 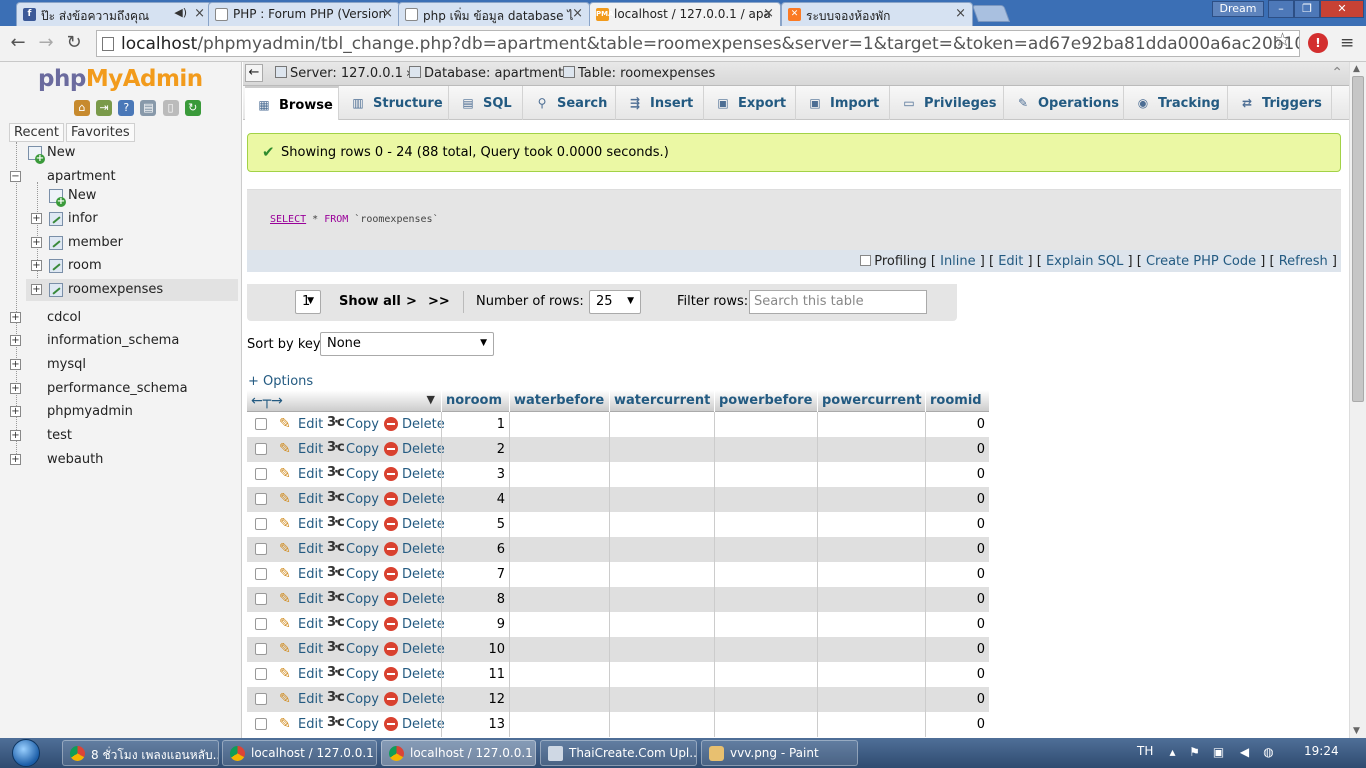 What do you see at coordinates (114, 14) in the screenshot?
I see `browser-tab-facebook: f ป๊ะ ส่งข้อความถึงคุณ ◀) ×` at bounding box center [114, 14].